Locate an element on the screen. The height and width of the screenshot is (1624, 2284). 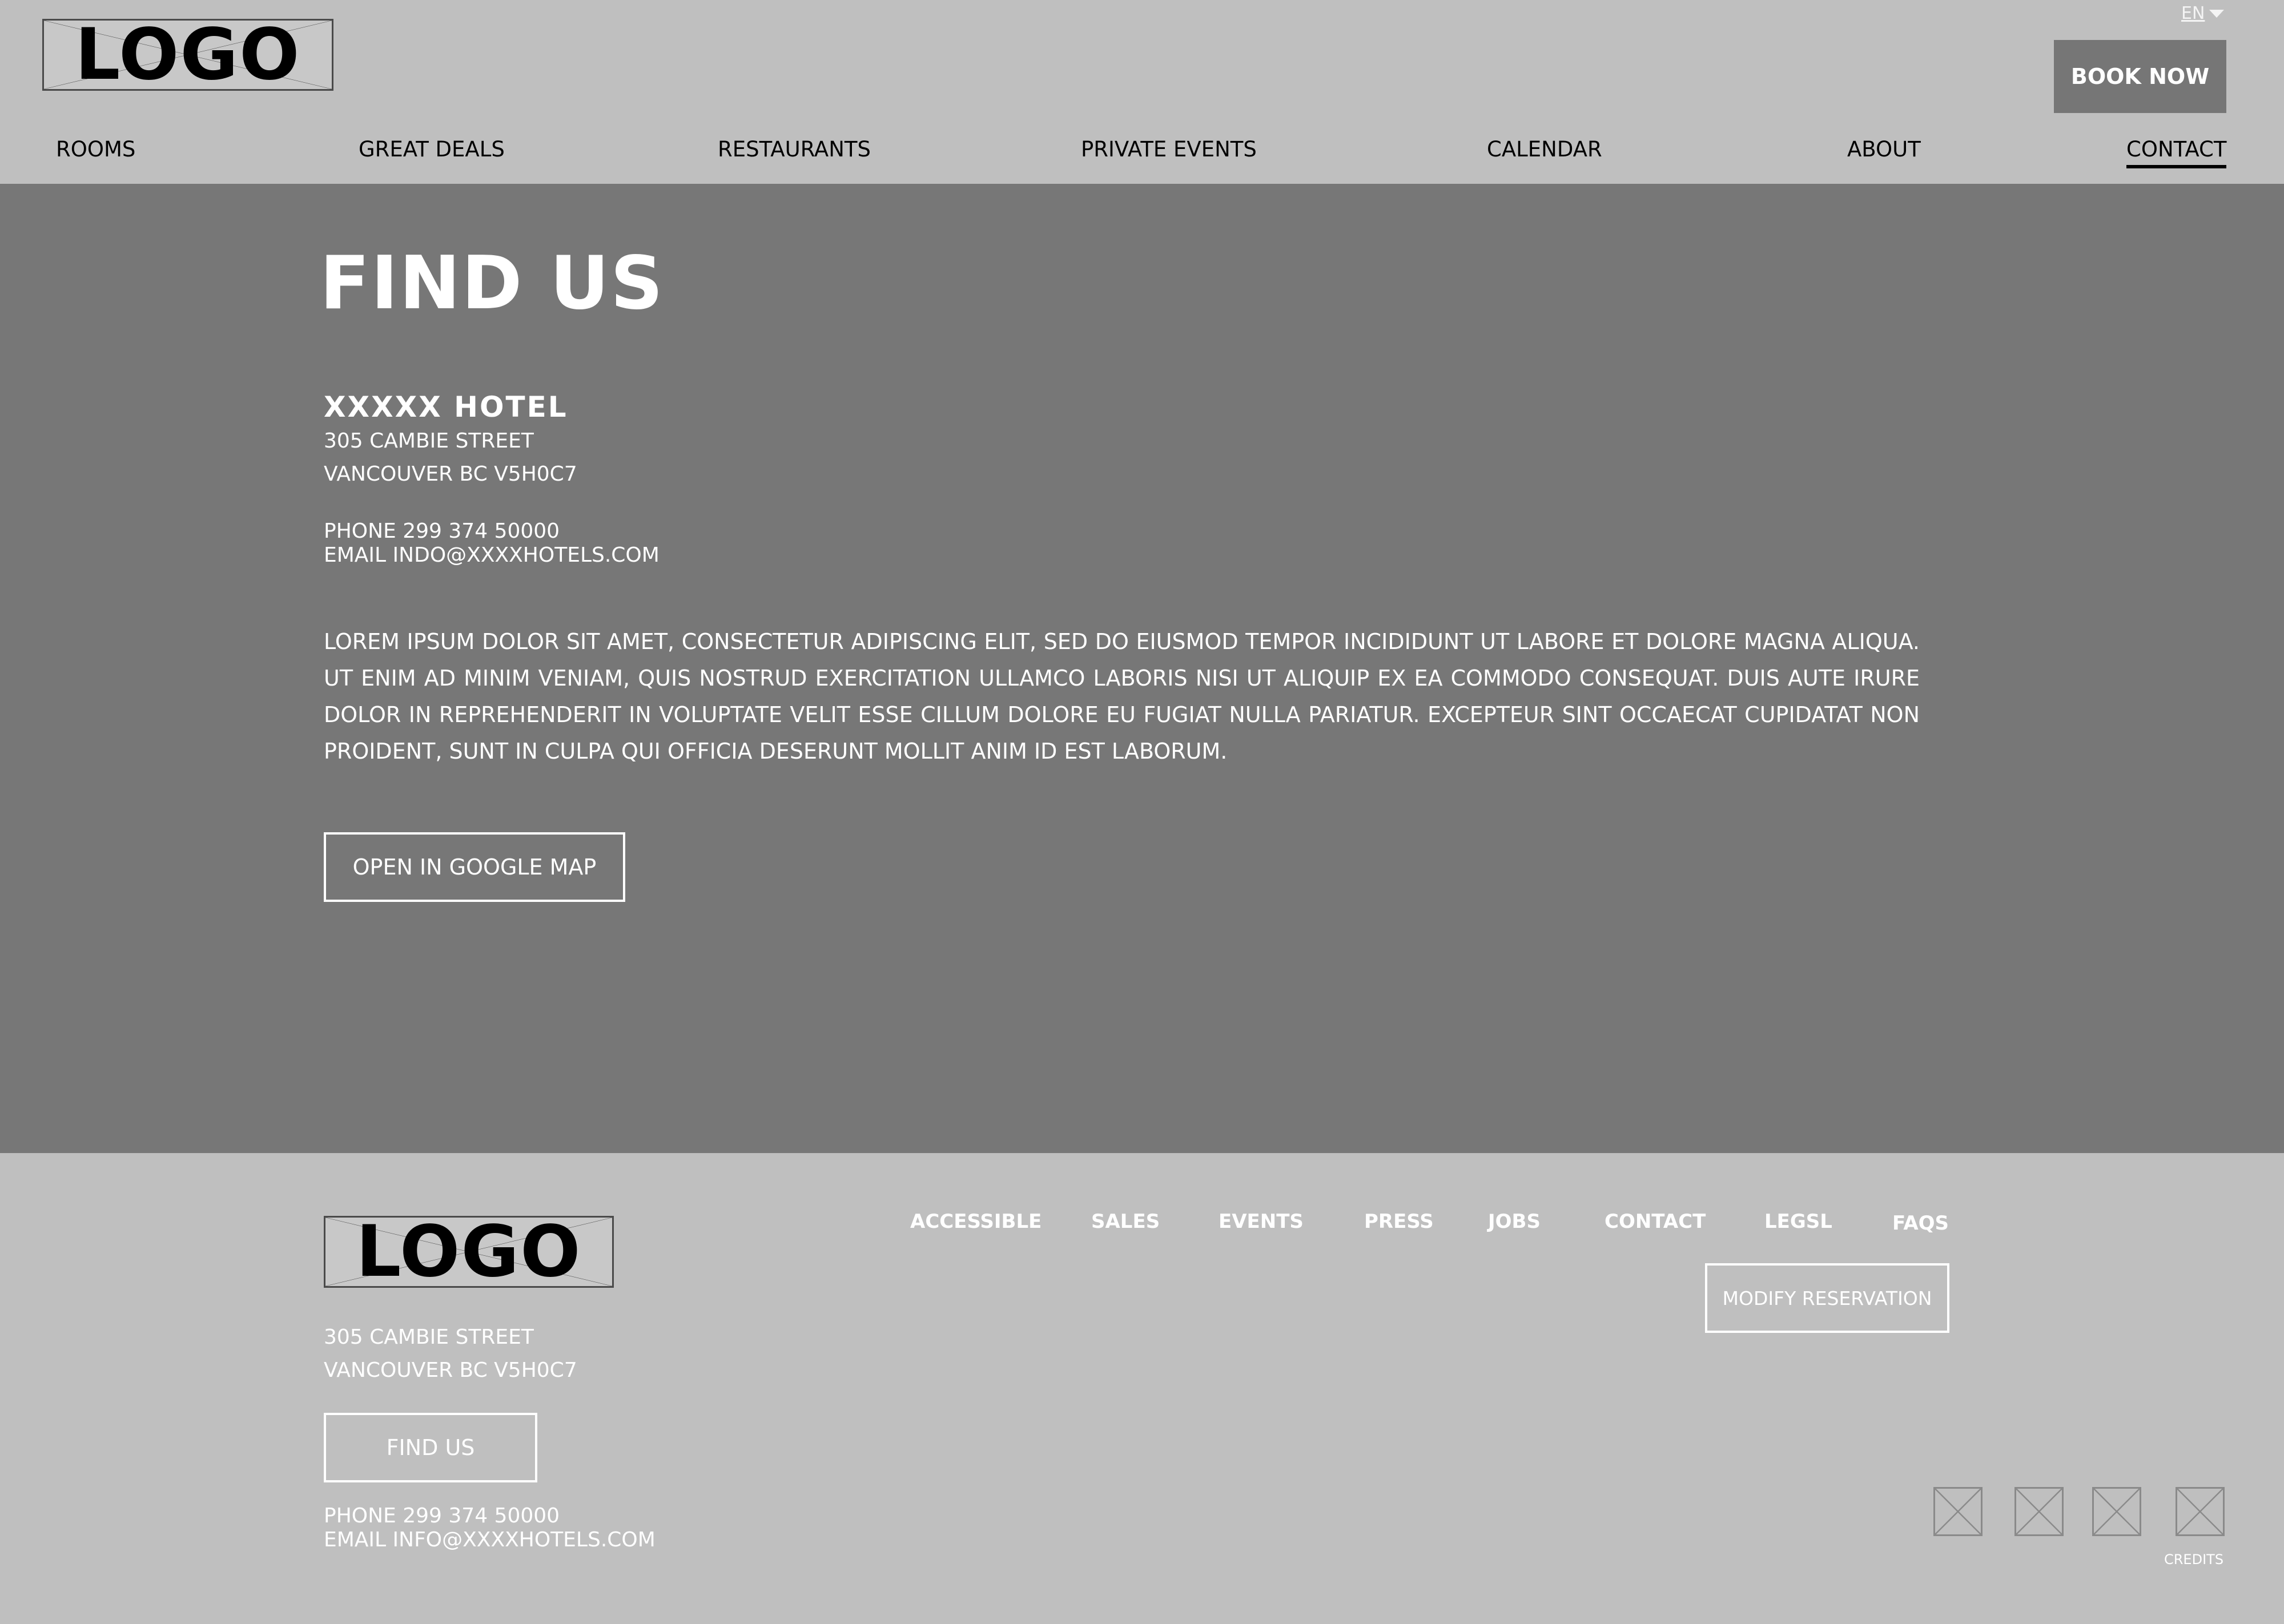
find-us-button: FIND US is located at coordinates (430, 1448).